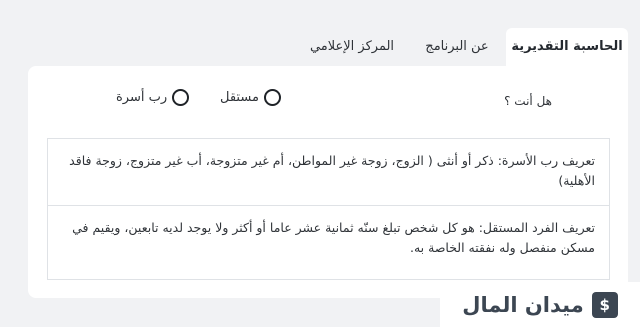 This screenshot has height=327, width=640. I want to click on question-label: هل أنت ؟, so click(528, 101).